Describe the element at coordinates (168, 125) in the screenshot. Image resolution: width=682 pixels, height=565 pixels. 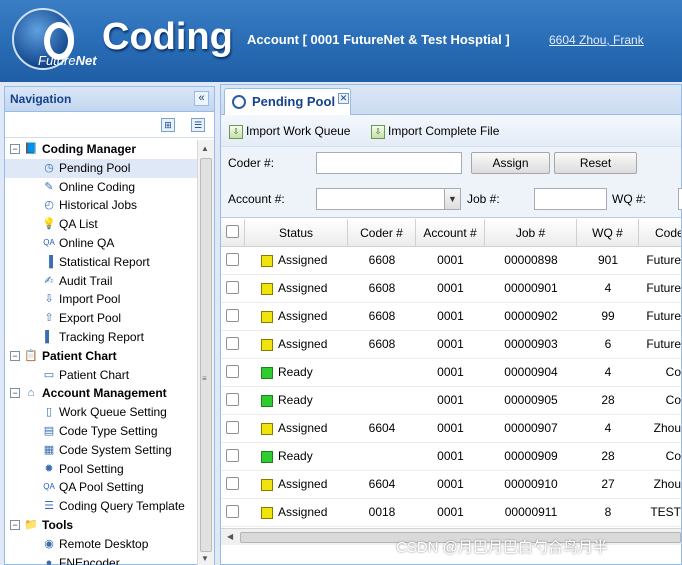
I see `expand-all-icon: ⊞` at that location.